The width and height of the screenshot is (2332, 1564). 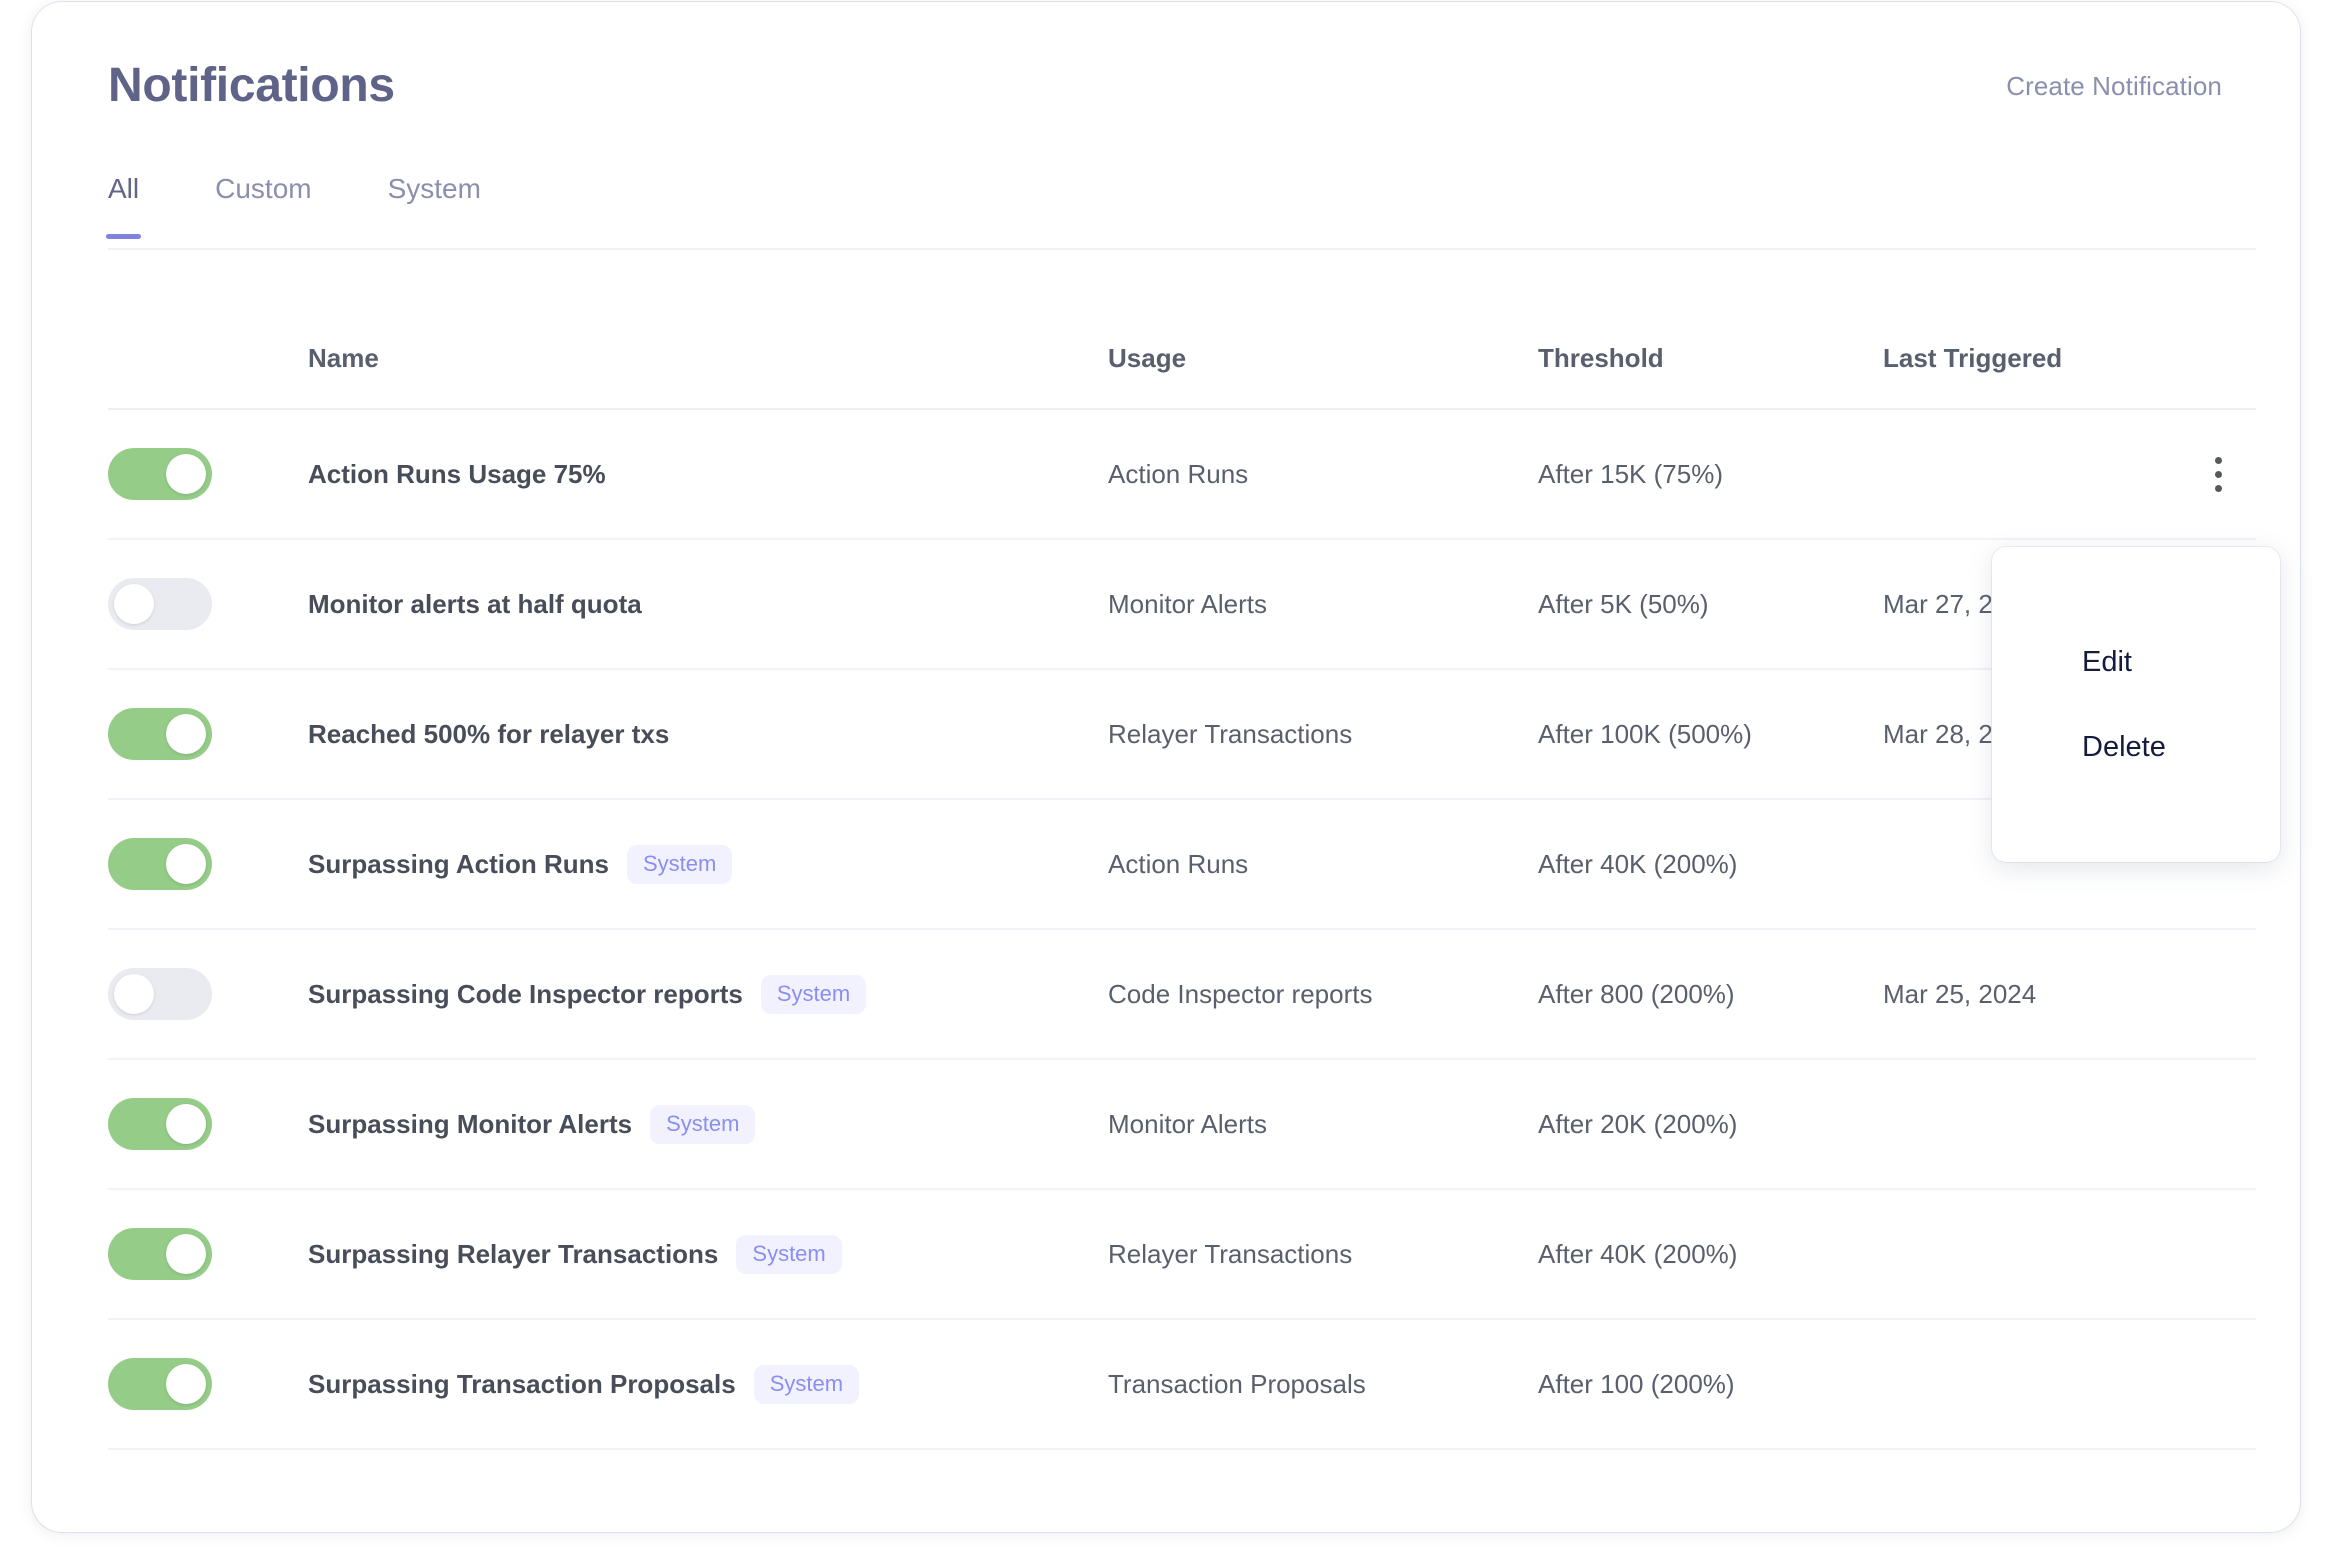 I want to click on threshold-value: After 20K (200%), so click(x=1638, y=1123).